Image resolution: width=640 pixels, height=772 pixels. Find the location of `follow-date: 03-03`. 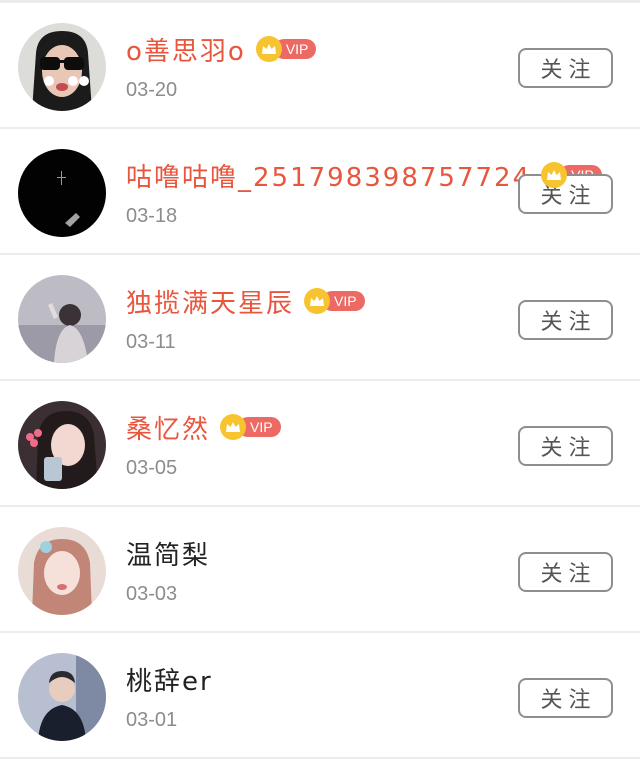

follow-date: 03-03 is located at coordinates (152, 594).